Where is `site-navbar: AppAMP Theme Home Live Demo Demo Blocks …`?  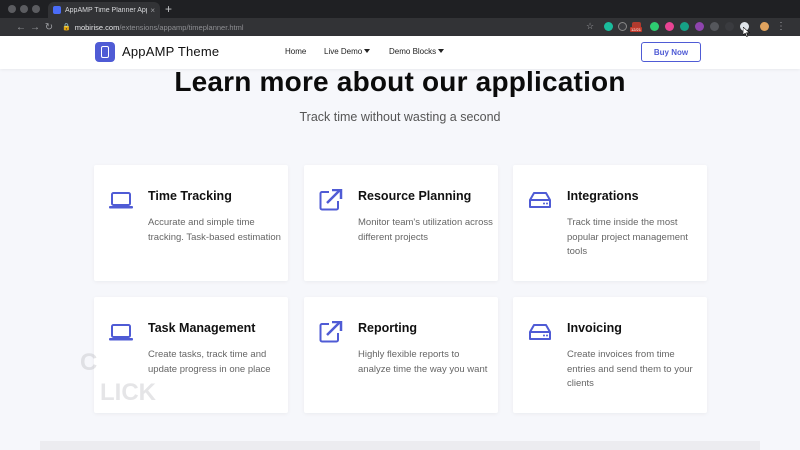
site-navbar: AppAMP Theme Home Live Demo Demo Blocks … is located at coordinates (400, 52).